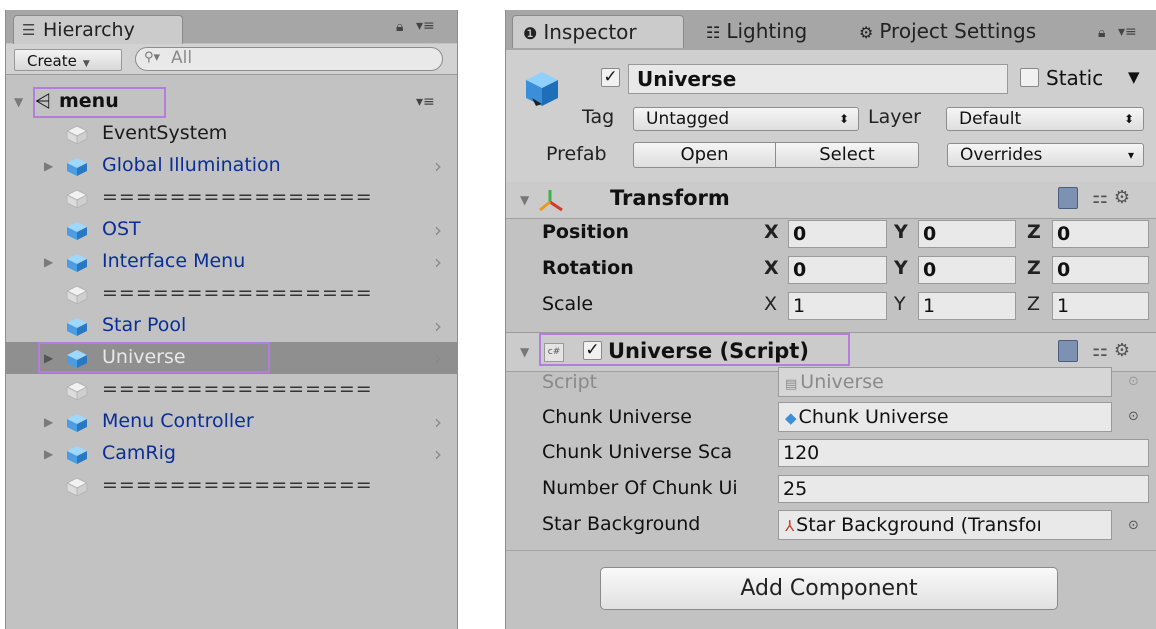  Describe the element at coordinates (231, 326) in the screenshot. I see `hierarchy-row: Star Pool ›` at that location.